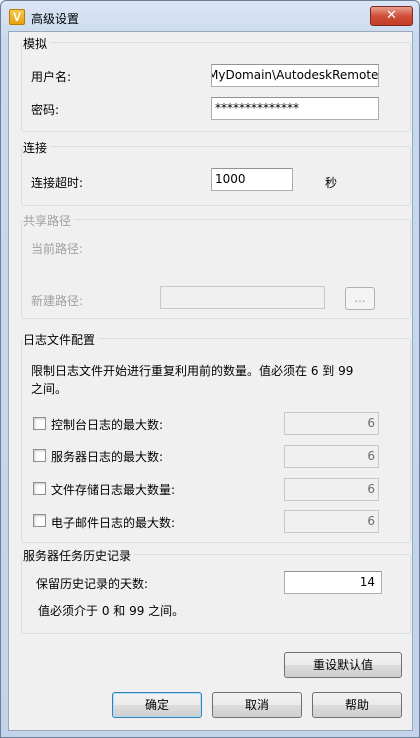 Image resolution: width=420 pixels, height=738 pixels. Describe the element at coordinates (78, 556) in the screenshot. I see `history-group-title: 服务器任务历史记录` at that location.